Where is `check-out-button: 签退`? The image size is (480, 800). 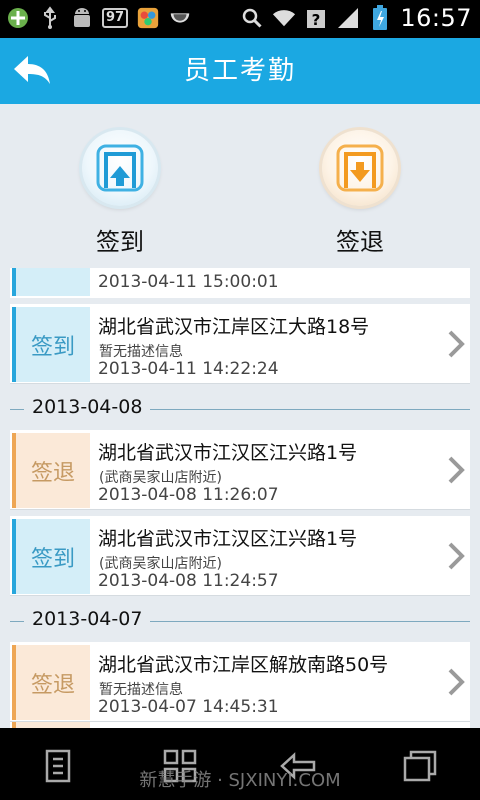 check-out-button: 签退 is located at coordinates (360, 193).